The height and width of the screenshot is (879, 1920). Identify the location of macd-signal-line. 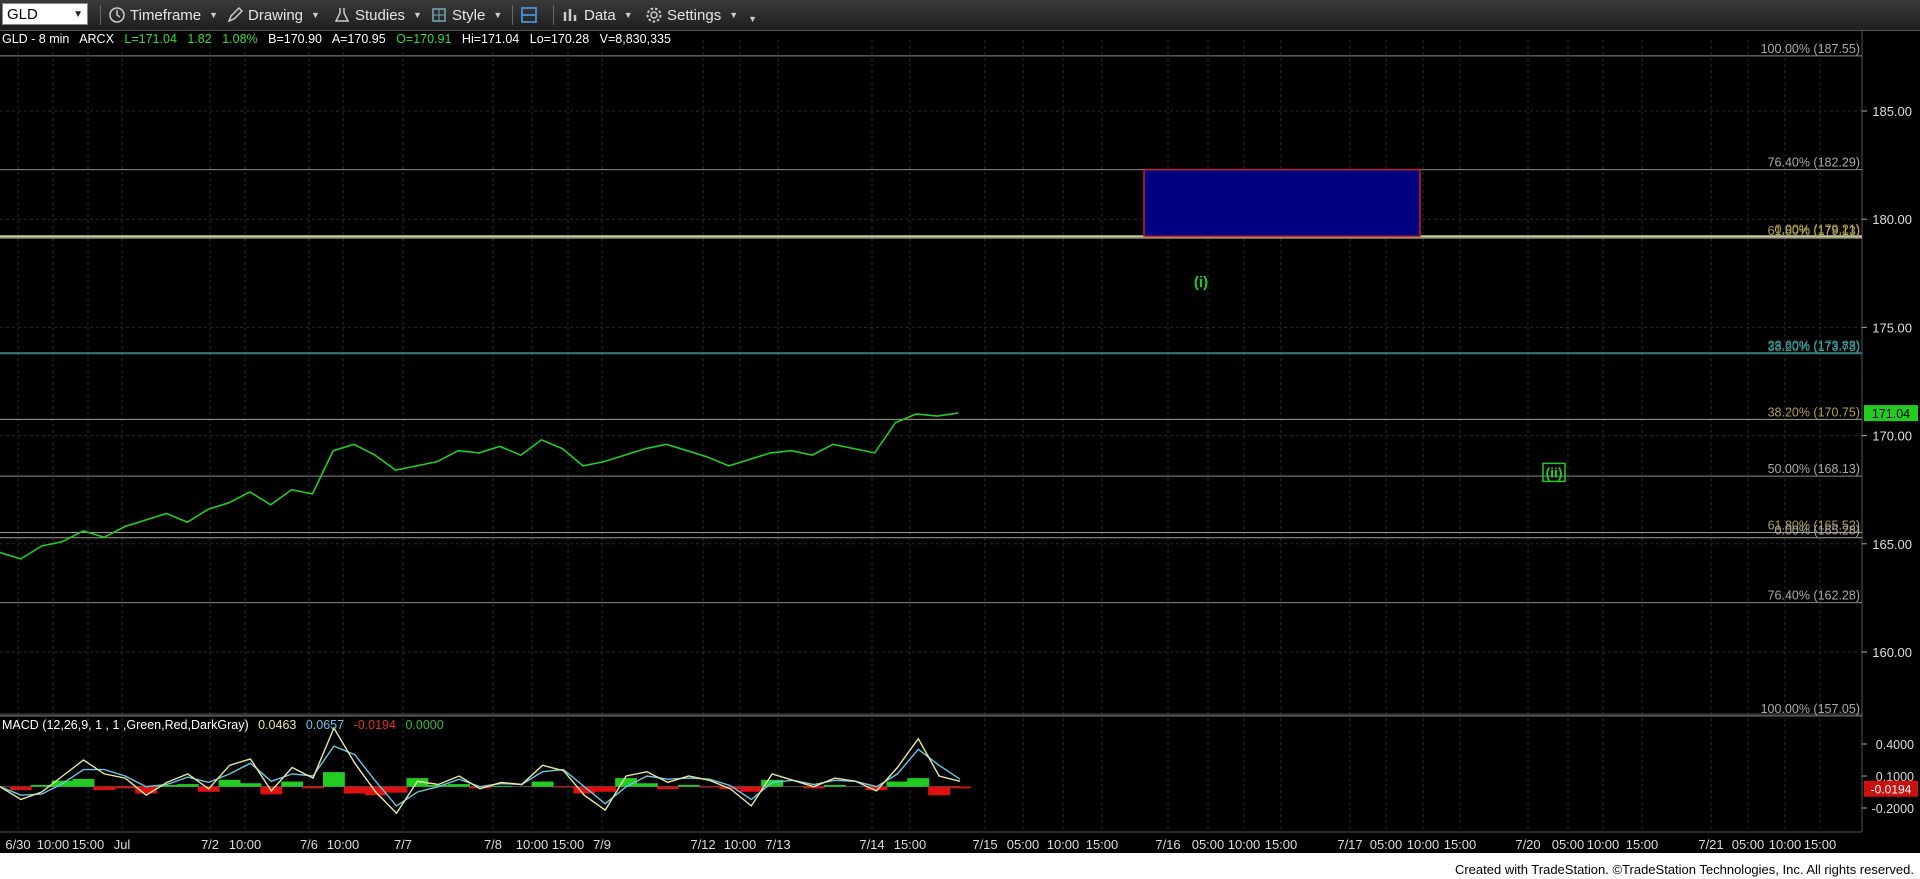
(480, 776).